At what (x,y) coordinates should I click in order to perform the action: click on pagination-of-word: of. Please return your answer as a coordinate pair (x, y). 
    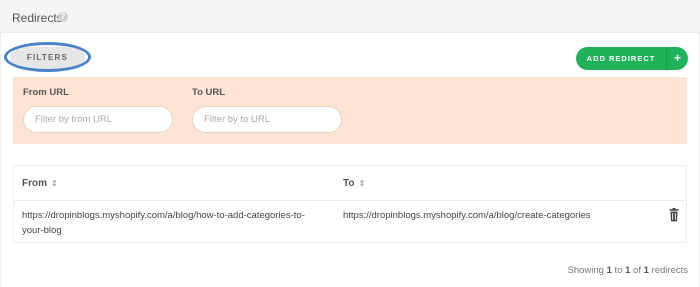
    Looking at the image, I should click on (637, 270).